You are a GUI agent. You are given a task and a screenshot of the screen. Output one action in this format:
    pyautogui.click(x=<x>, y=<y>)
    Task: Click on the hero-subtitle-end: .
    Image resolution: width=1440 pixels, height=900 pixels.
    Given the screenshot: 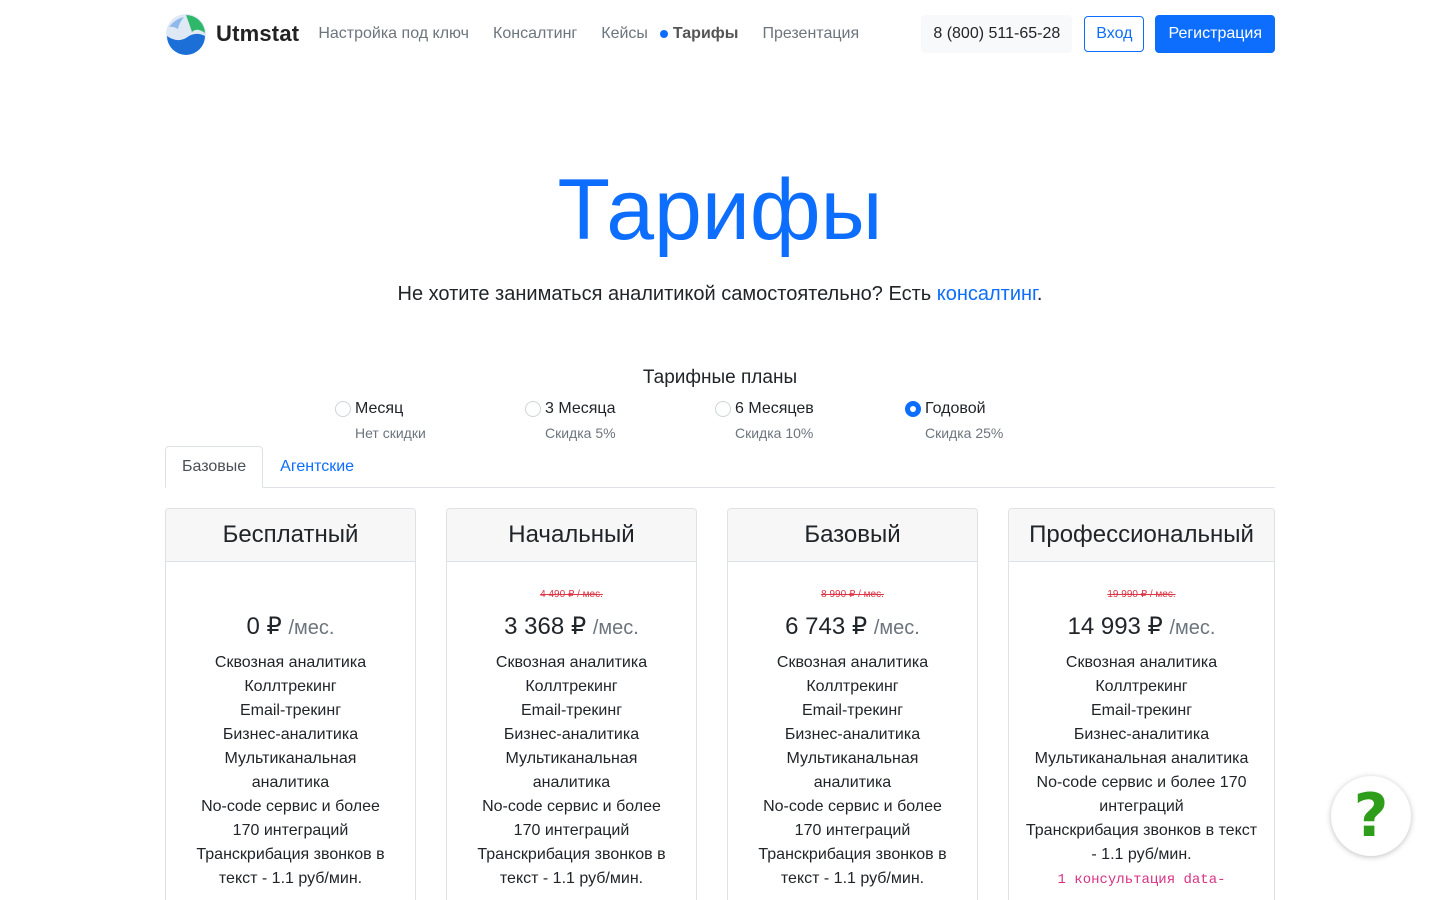 What is the action you would take?
    pyautogui.click(x=1039, y=294)
    